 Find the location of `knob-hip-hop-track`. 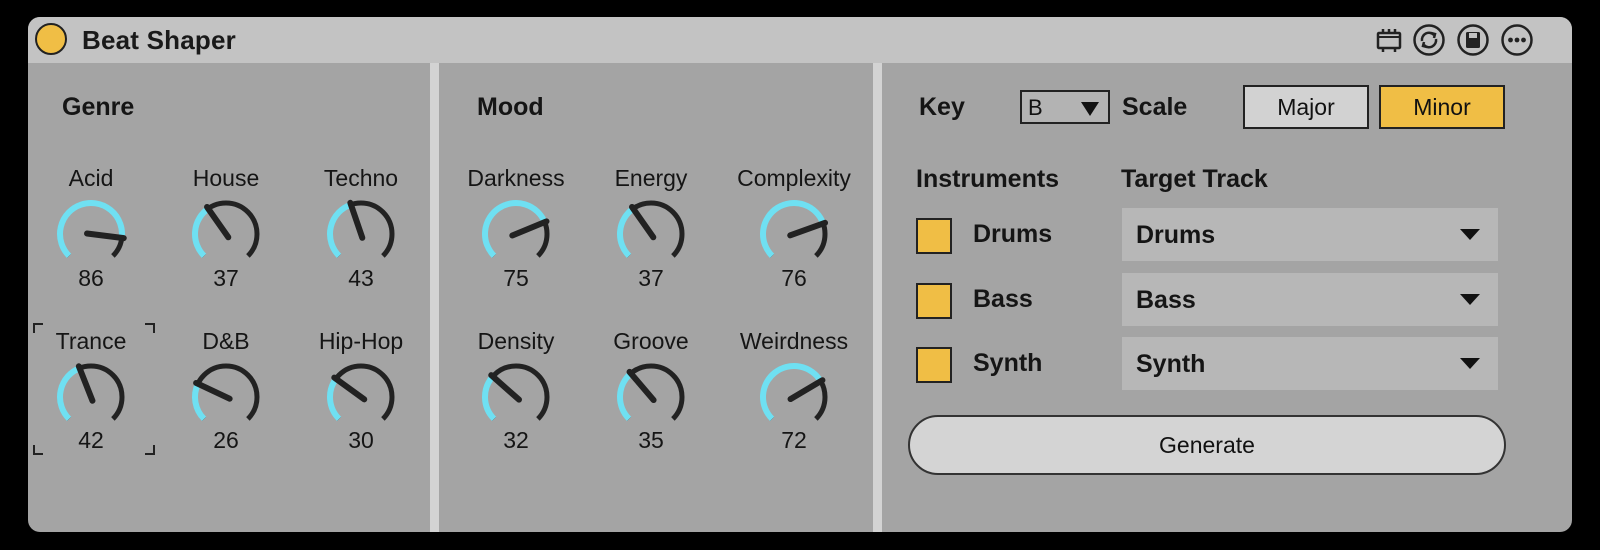

knob-hip-hop-track is located at coordinates (361, 392).